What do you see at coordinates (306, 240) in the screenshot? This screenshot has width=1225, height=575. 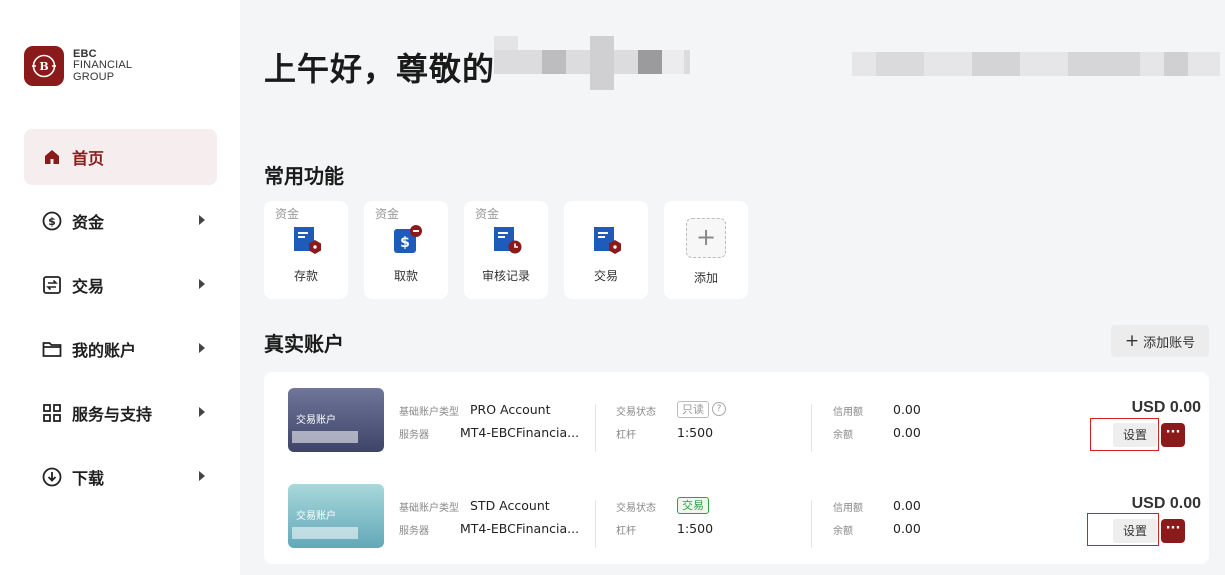 I see `deposit-icon` at bounding box center [306, 240].